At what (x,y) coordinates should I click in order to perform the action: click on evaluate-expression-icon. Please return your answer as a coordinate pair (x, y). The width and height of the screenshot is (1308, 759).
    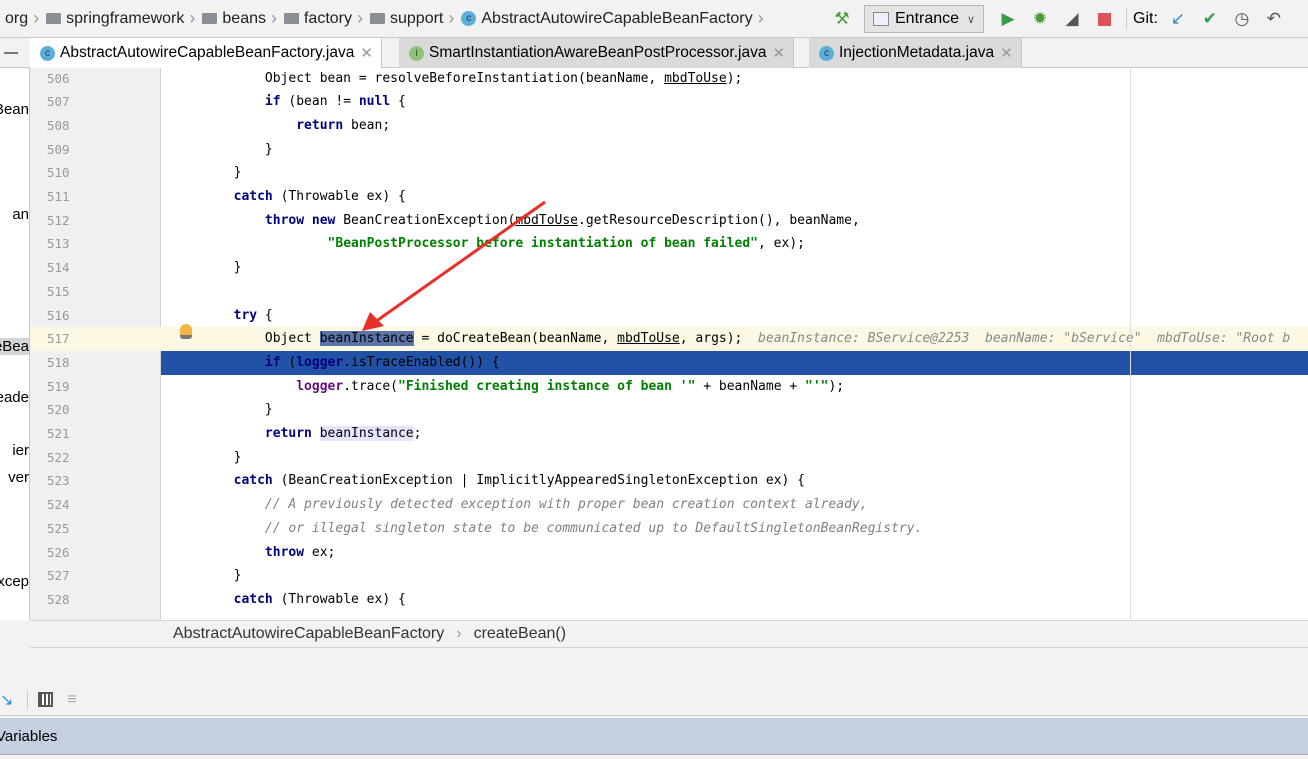
    Looking at the image, I should click on (46, 699).